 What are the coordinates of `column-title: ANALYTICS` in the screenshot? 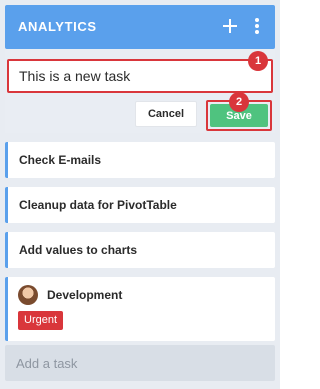 It's located at (57, 26).